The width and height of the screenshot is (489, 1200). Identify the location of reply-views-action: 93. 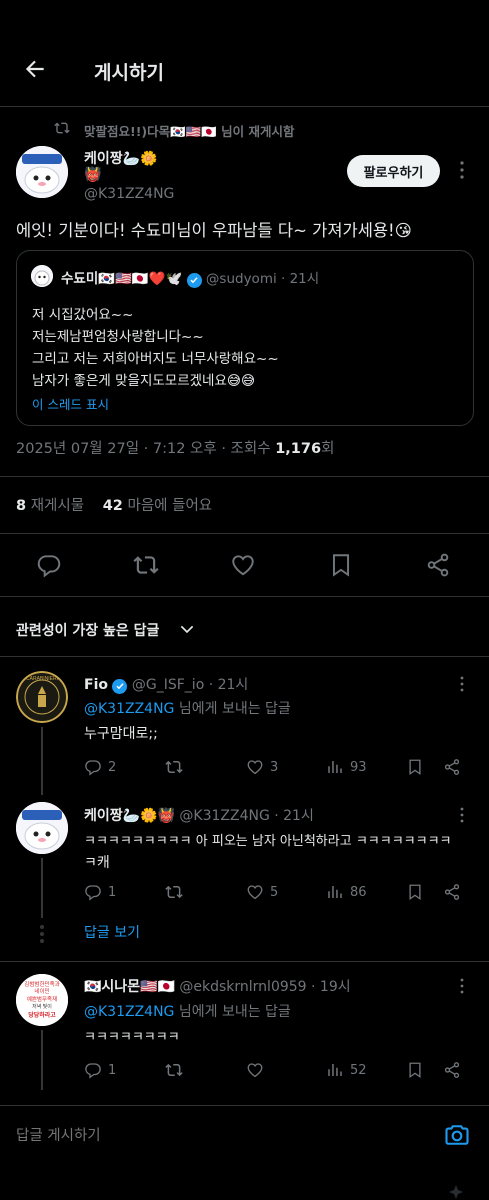
(346, 767).